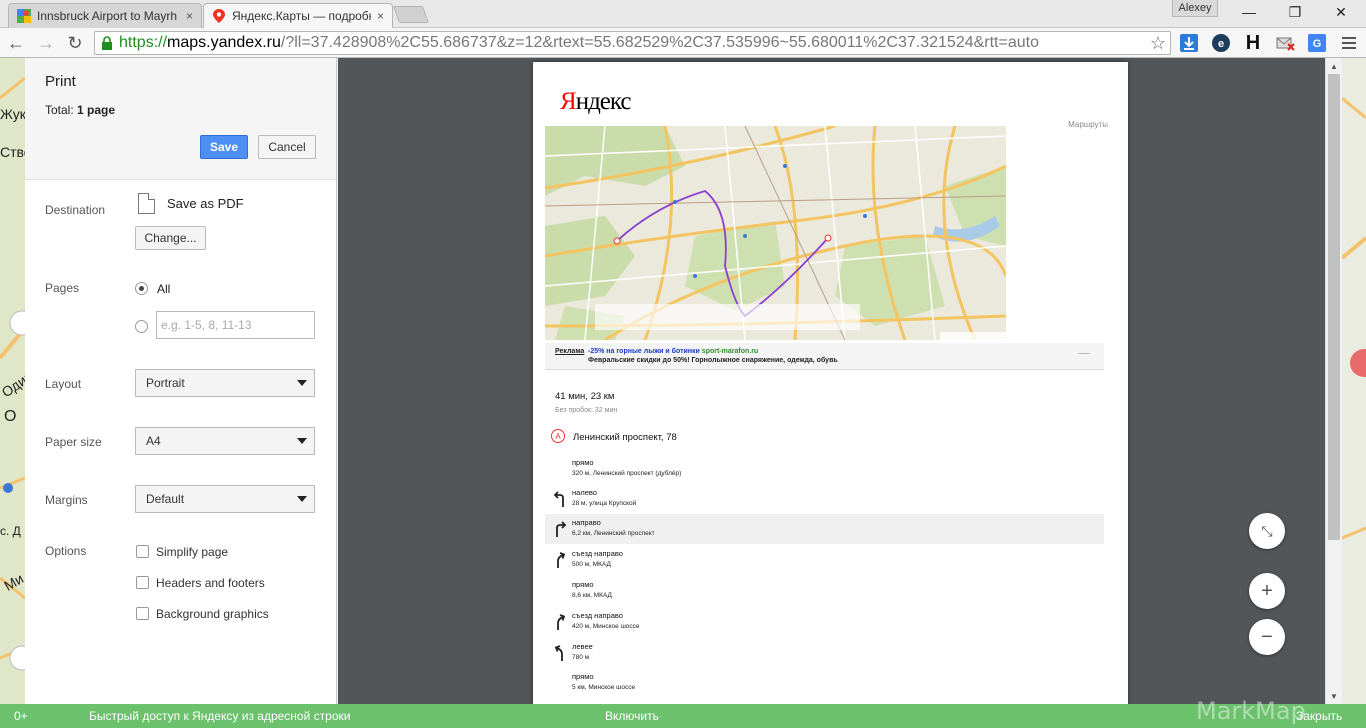  Describe the element at coordinates (1189, 43) in the screenshot. I see `download-icon` at that location.